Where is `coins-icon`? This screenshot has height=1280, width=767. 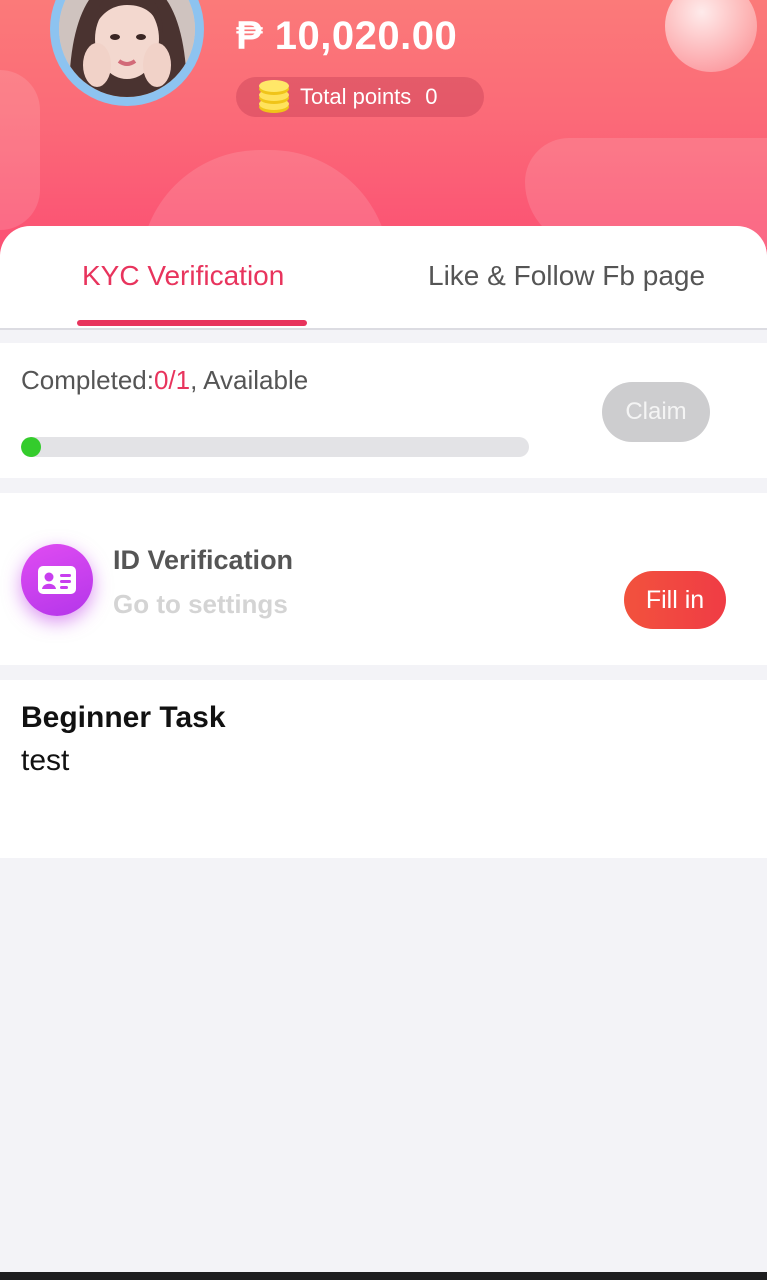
coins-icon is located at coordinates (274, 96).